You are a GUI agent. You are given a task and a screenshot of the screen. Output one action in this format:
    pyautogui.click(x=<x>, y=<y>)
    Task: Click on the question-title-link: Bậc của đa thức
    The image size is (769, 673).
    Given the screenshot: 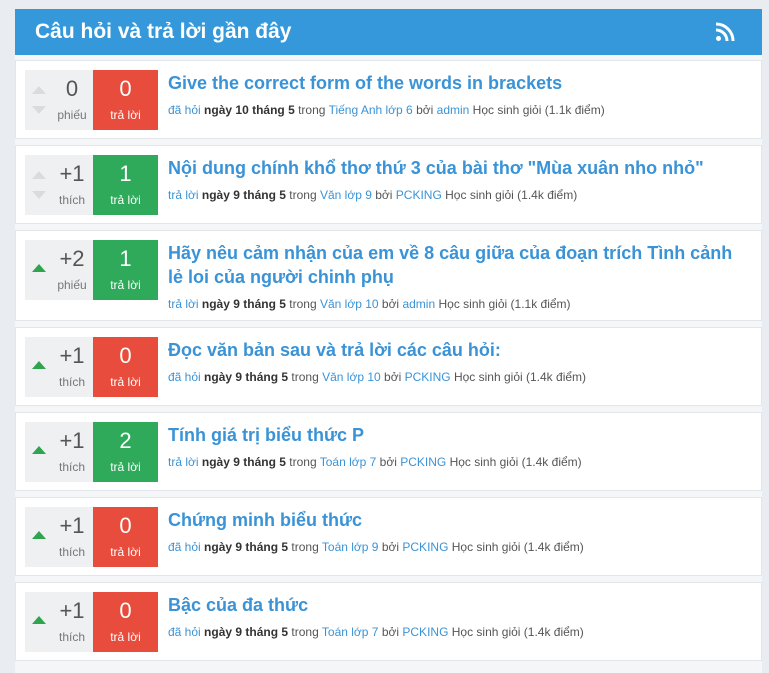 What is the action you would take?
    pyautogui.click(x=457, y=605)
    